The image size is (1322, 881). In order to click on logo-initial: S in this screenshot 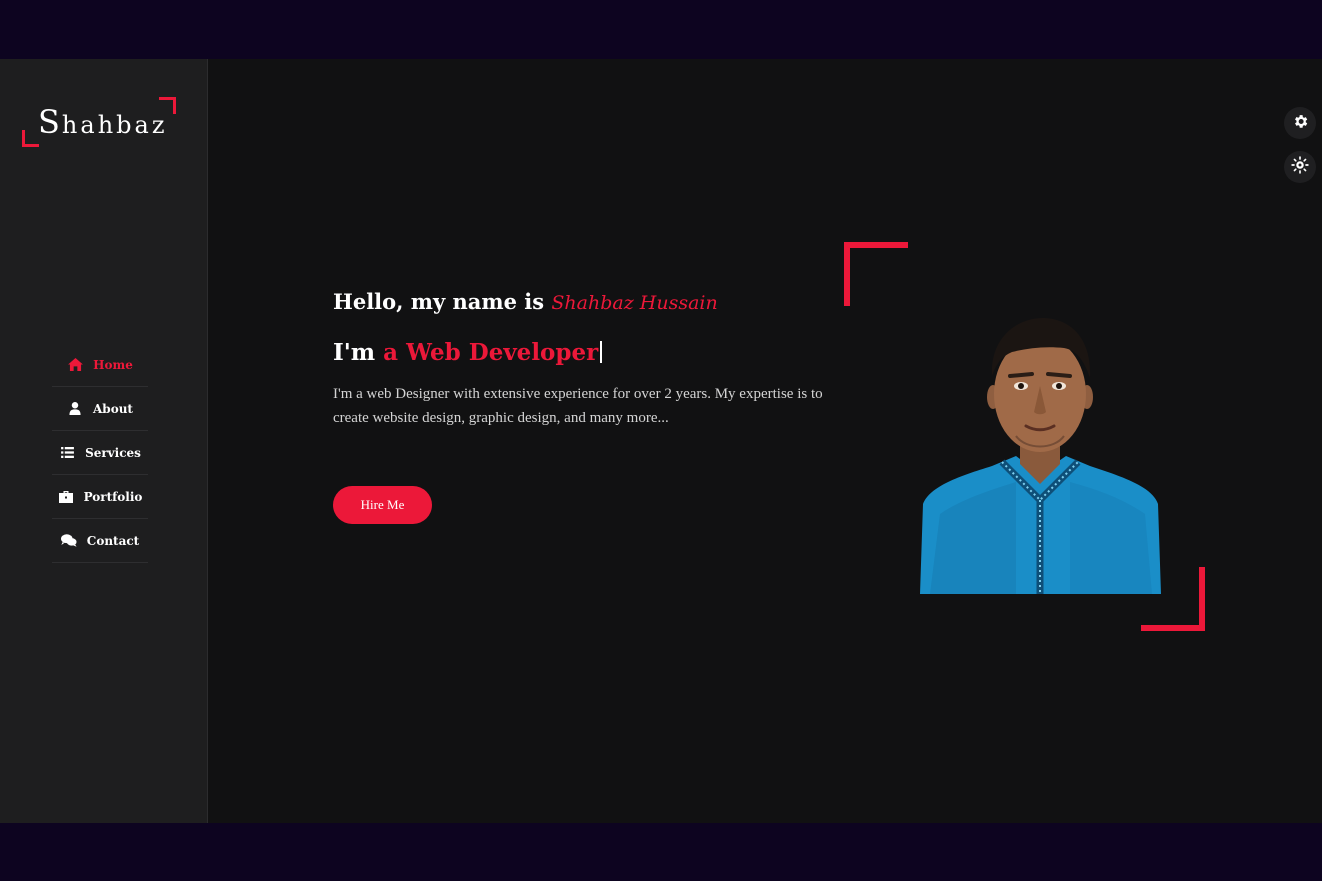, I will do `click(50, 122)`.